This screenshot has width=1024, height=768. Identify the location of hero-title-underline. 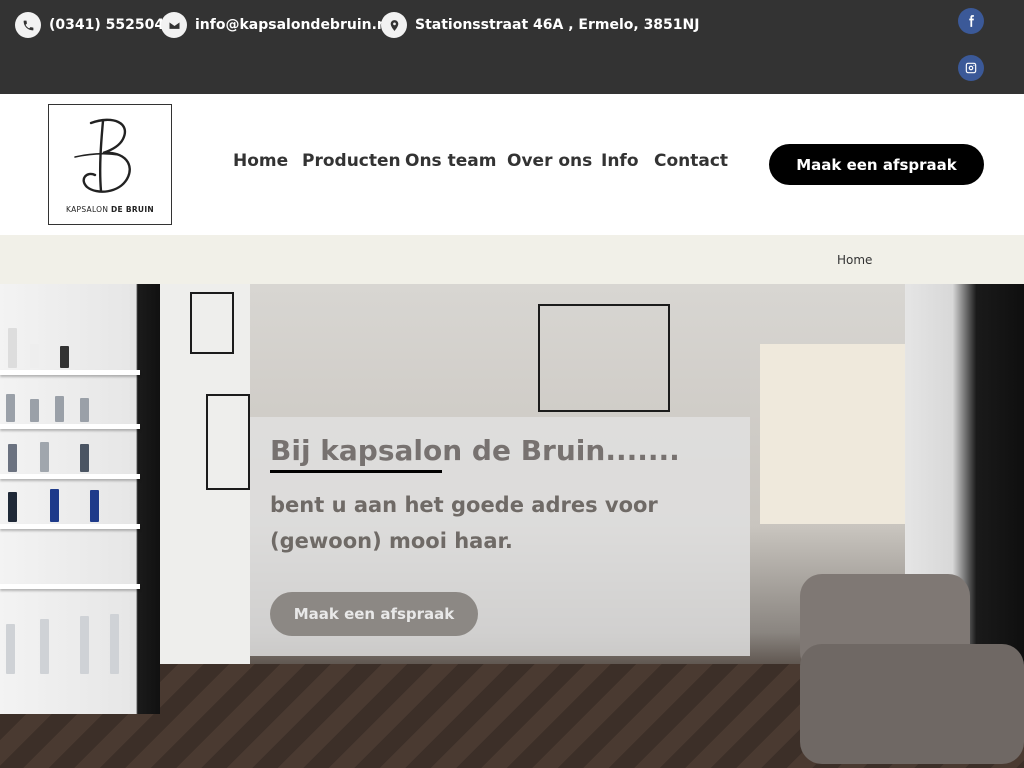
(356, 471).